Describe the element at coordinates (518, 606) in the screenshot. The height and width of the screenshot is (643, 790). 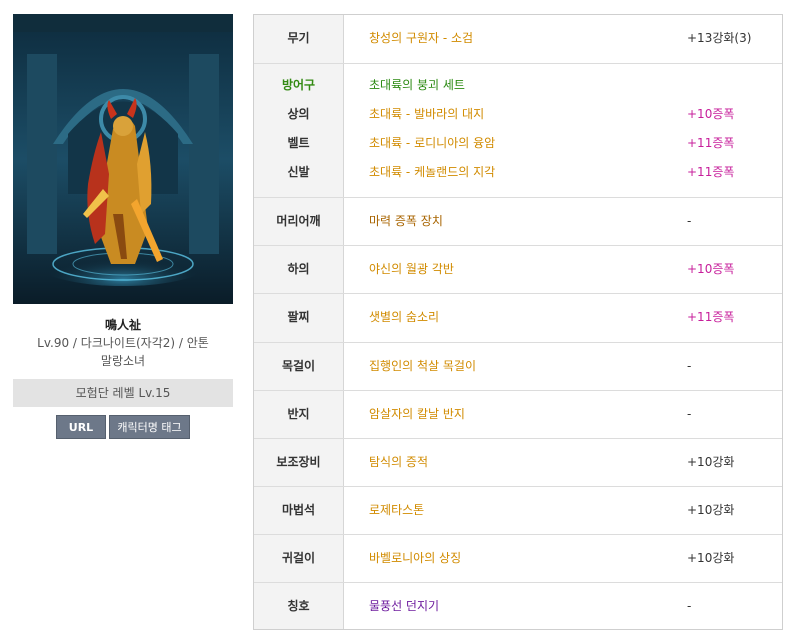
I see `equipment-row-title: 칭호 물풍선 던지기 -` at that location.